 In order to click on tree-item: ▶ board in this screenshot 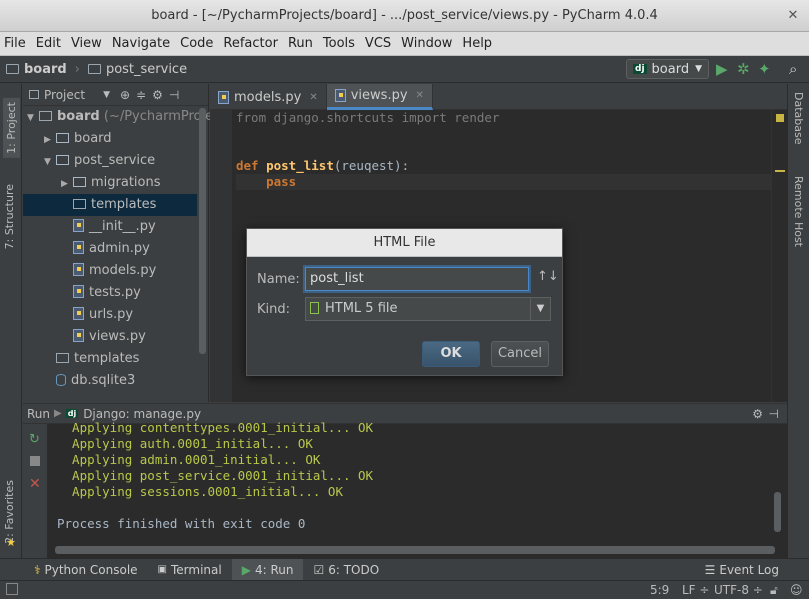, I will do `click(110, 139)`.